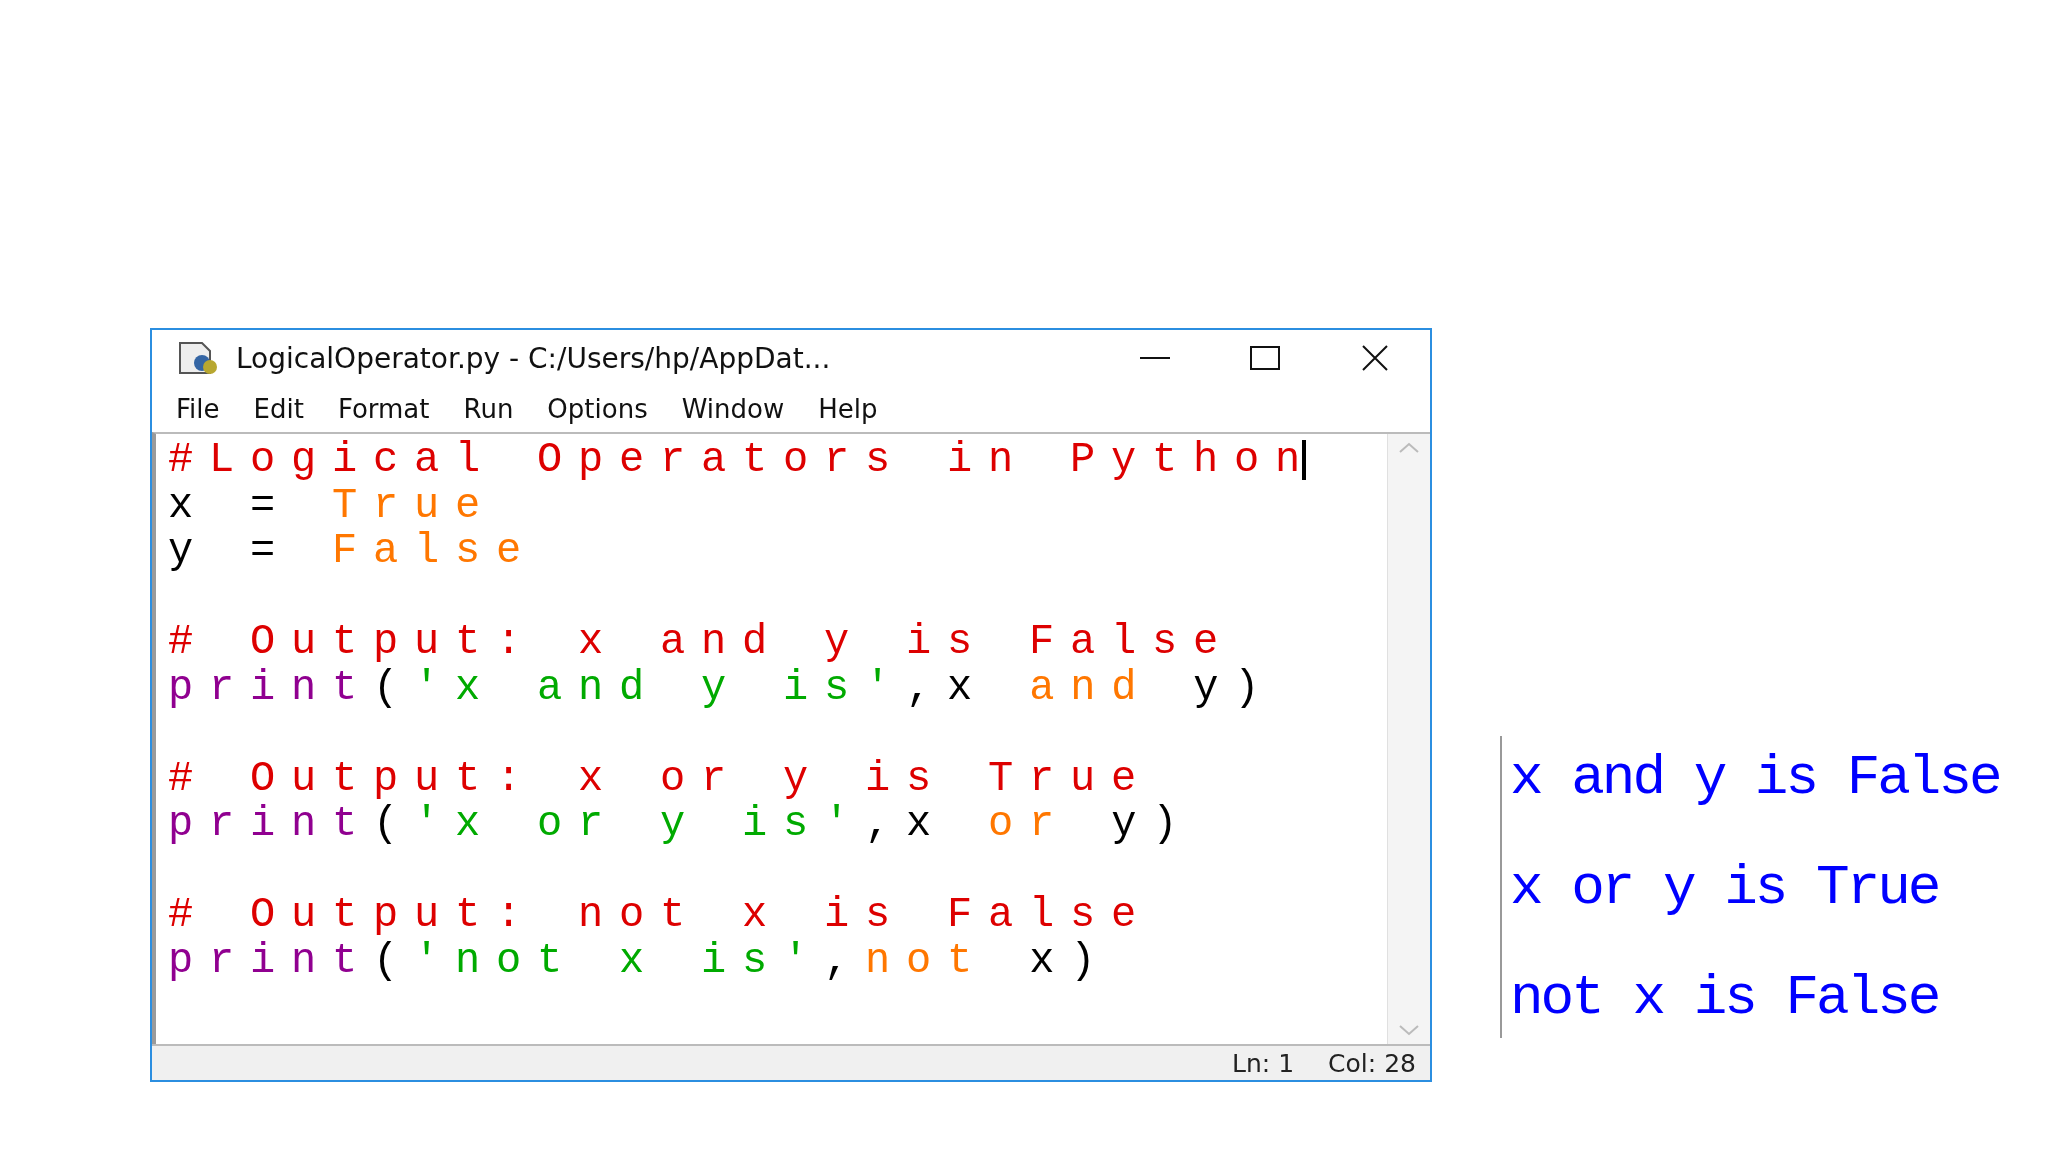  Describe the element at coordinates (661, 916) in the screenshot. I see `code-line: # Output: not x is False` at that location.